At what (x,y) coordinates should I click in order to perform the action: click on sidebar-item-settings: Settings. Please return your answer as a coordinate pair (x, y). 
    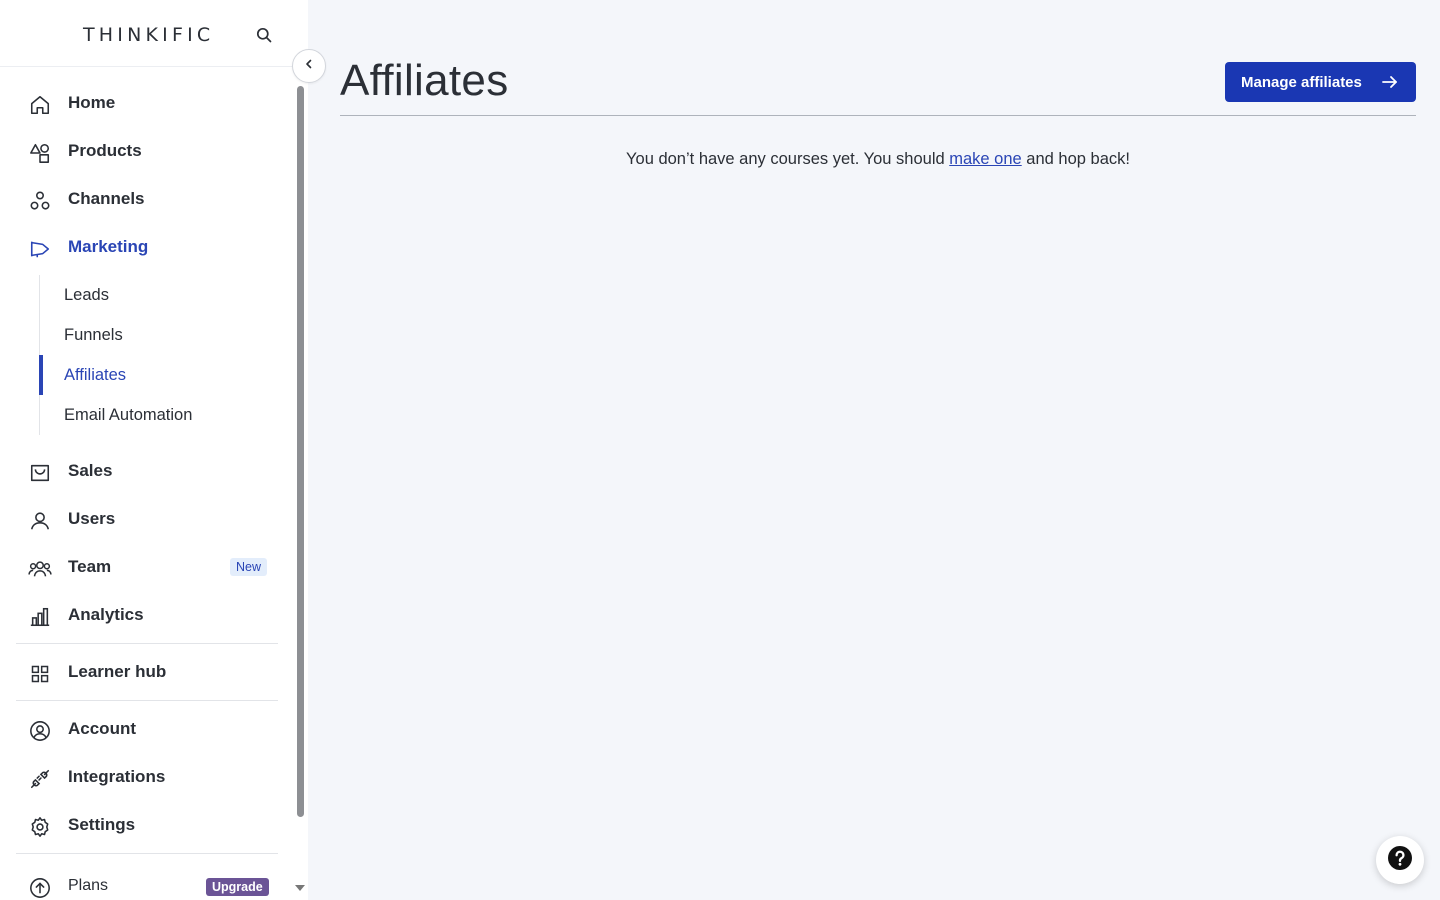
    Looking at the image, I should click on (147, 825).